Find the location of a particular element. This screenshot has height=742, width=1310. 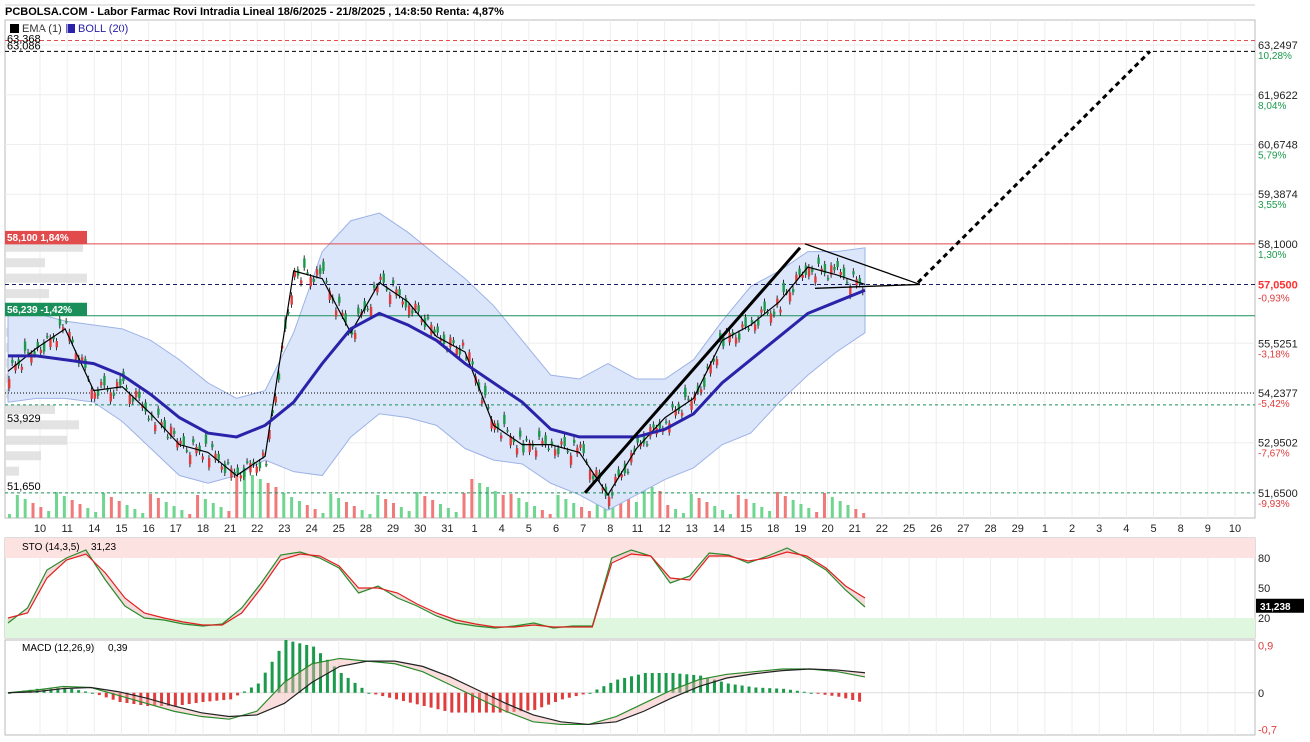

sto-tick-label: 50 is located at coordinates (1264, 589).